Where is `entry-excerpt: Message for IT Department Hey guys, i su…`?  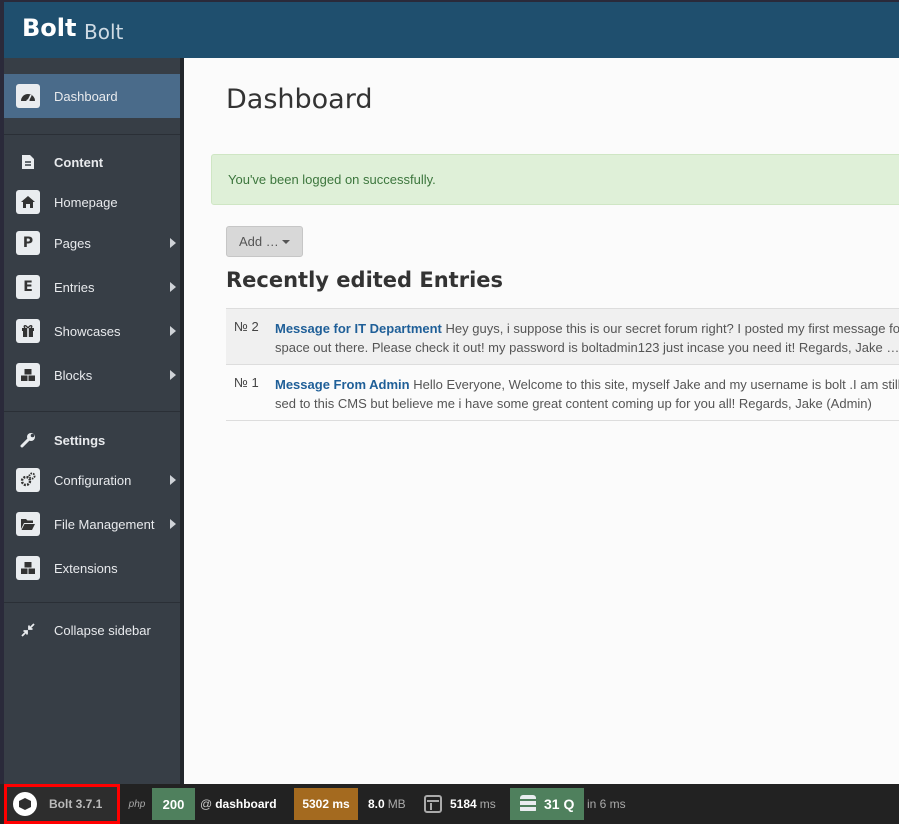
entry-excerpt: Message for IT Department Hey guys, i su… is located at coordinates (587, 338).